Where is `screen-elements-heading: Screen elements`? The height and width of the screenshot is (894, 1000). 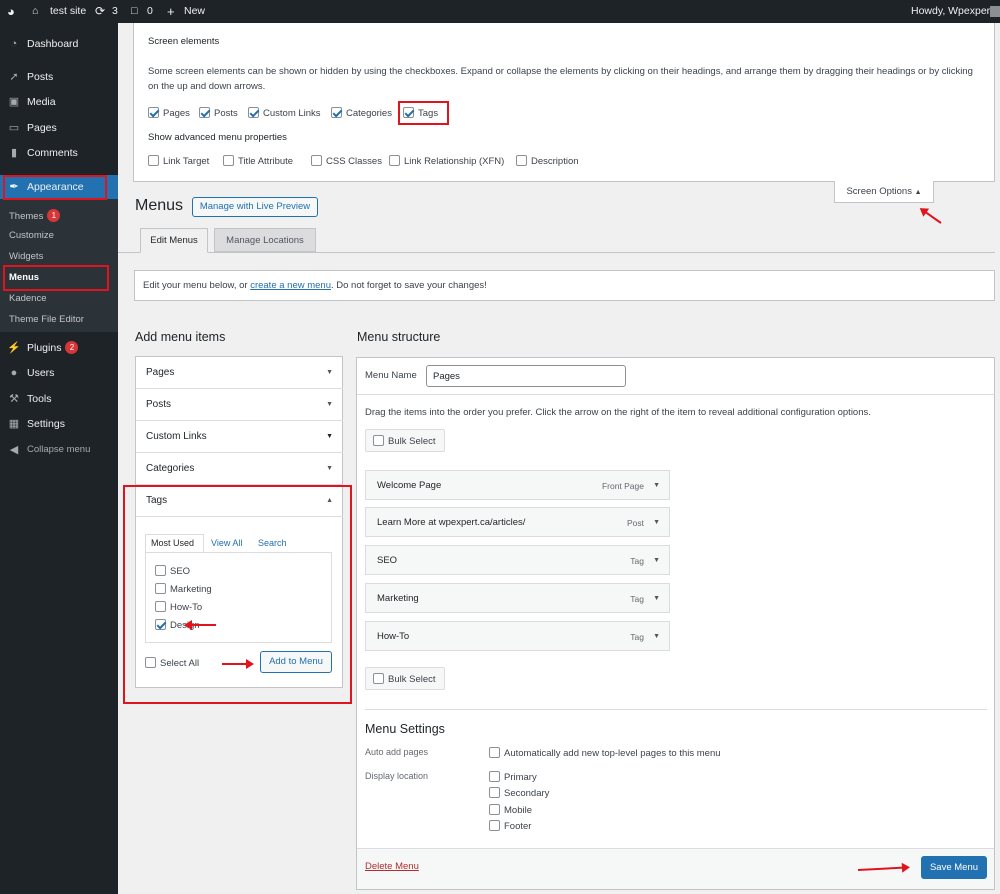
screen-elements-heading: Screen elements is located at coordinates (184, 41).